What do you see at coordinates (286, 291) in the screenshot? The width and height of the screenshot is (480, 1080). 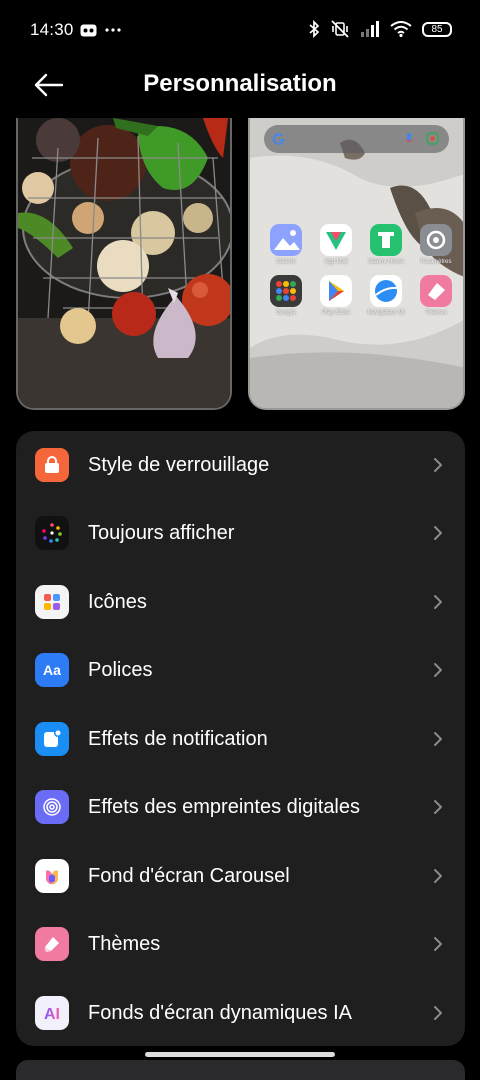 I see `google-folder-icon` at bounding box center [286, 291].